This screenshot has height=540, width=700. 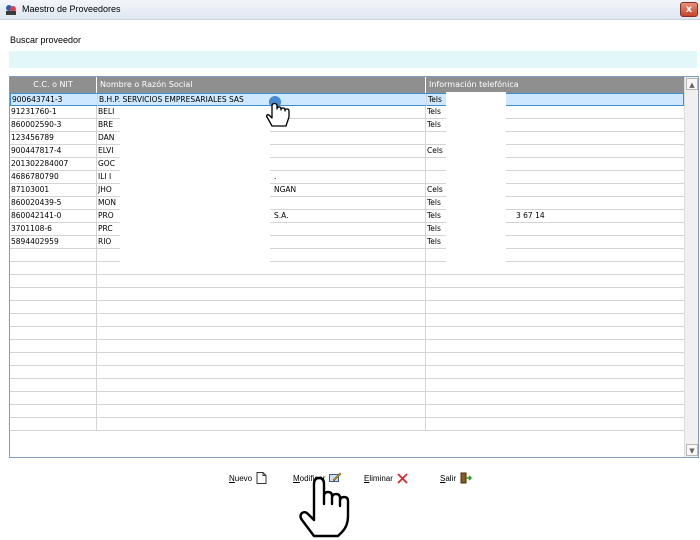 What do you see at coordinates (691, 267) in the screenshot?
I see `vertical-scrollbar: ▲ ▼` at bounding box center [691, 267].